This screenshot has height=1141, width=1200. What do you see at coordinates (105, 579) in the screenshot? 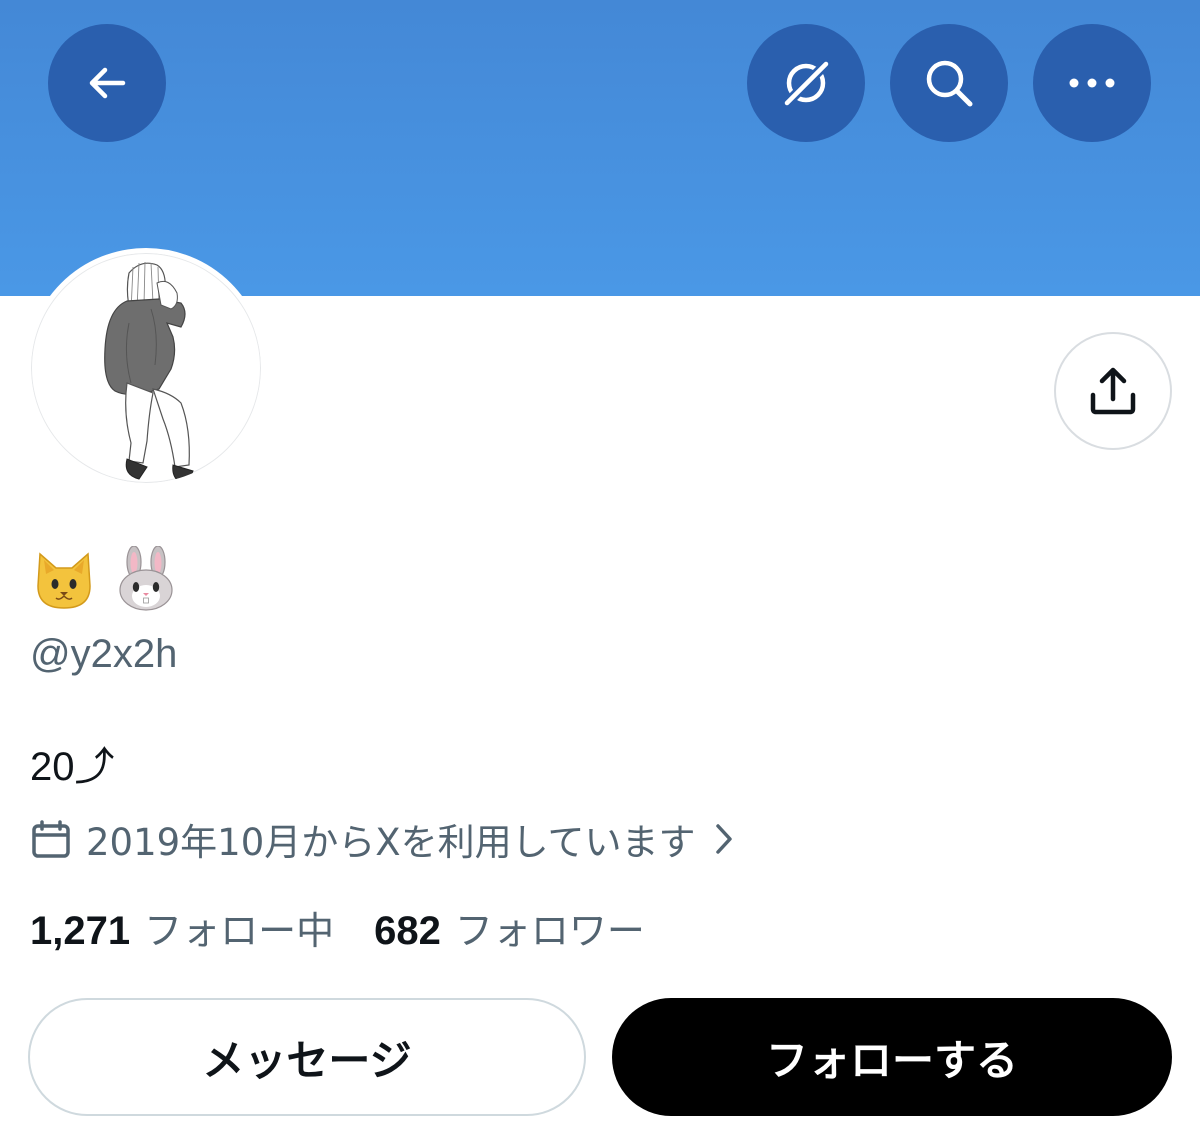
I see `display-name` at bounding box center [105, 579].